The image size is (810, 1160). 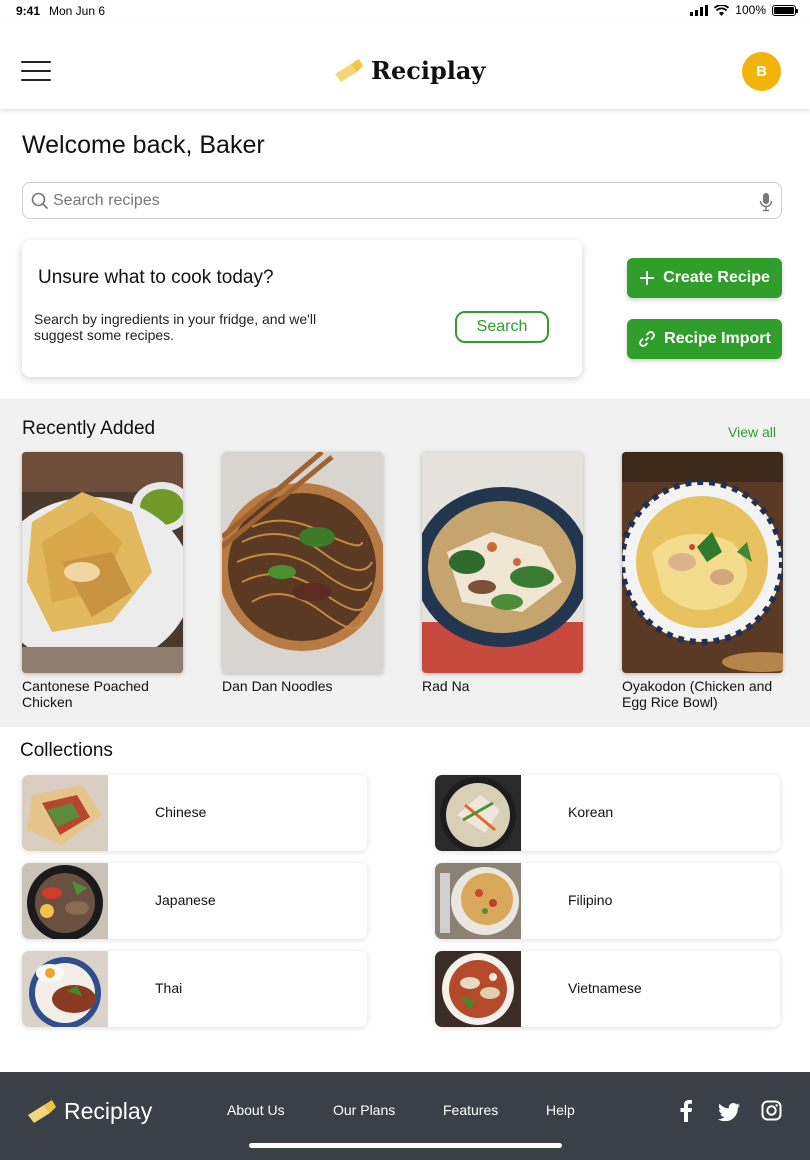 What do you see at coordinates (591, 812) in the screenshot?
I see `collection-label: Korean` at bounding box center [591, 812].